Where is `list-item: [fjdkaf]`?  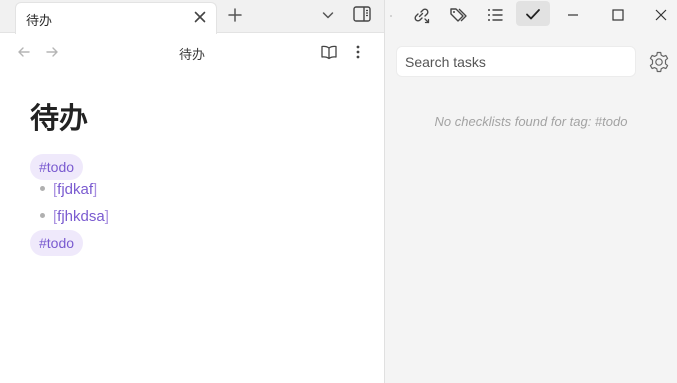
list-item: [fjdkaf] is located at coordinates (68, 190).